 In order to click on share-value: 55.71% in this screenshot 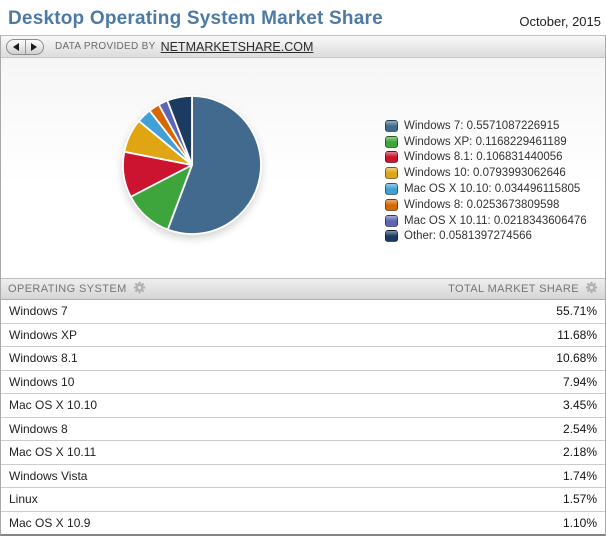, I will do `click(576, 311)`.